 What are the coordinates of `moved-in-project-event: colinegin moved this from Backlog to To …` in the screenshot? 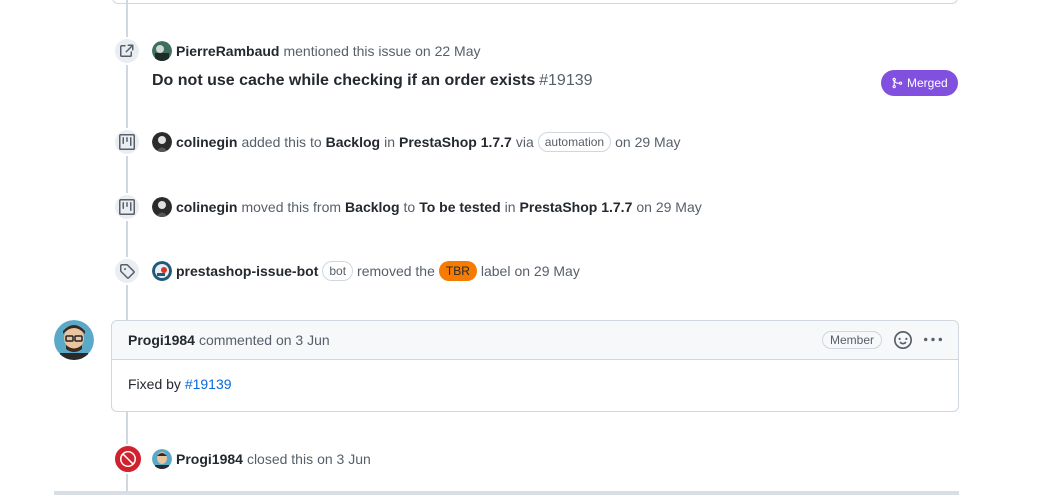 It's located at (427, 207).